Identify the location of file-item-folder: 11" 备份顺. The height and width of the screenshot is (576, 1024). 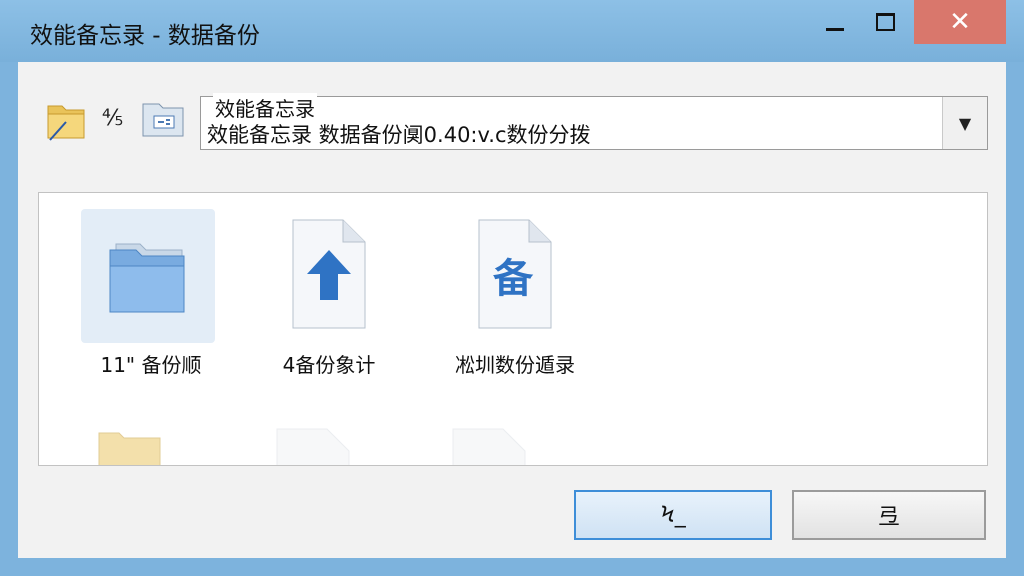
(151, 304).